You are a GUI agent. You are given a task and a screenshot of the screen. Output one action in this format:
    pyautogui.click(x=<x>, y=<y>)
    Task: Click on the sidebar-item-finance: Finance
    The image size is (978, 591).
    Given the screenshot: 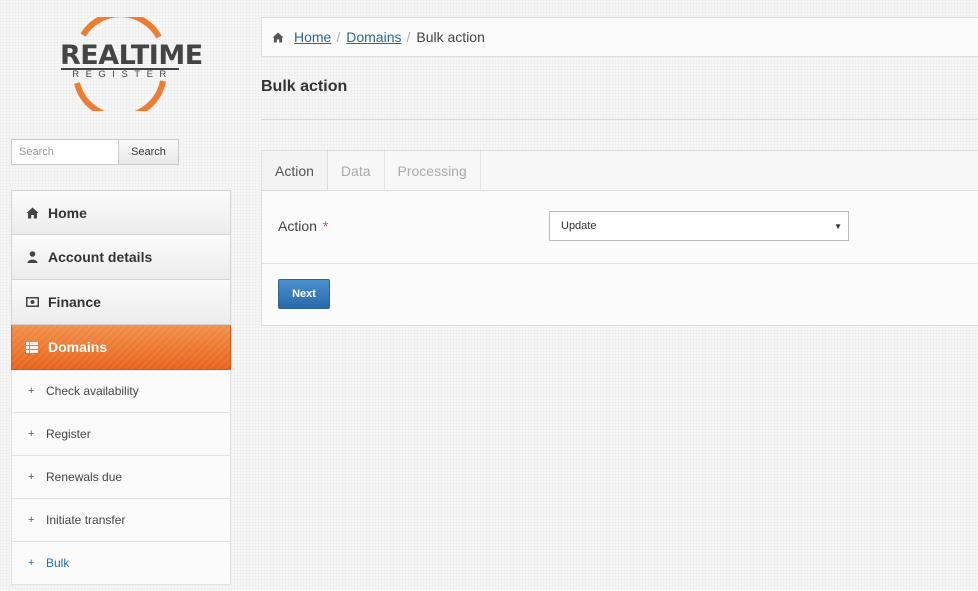 What is the action you would take?
    pyautogui.click(x=121, y=302)
    